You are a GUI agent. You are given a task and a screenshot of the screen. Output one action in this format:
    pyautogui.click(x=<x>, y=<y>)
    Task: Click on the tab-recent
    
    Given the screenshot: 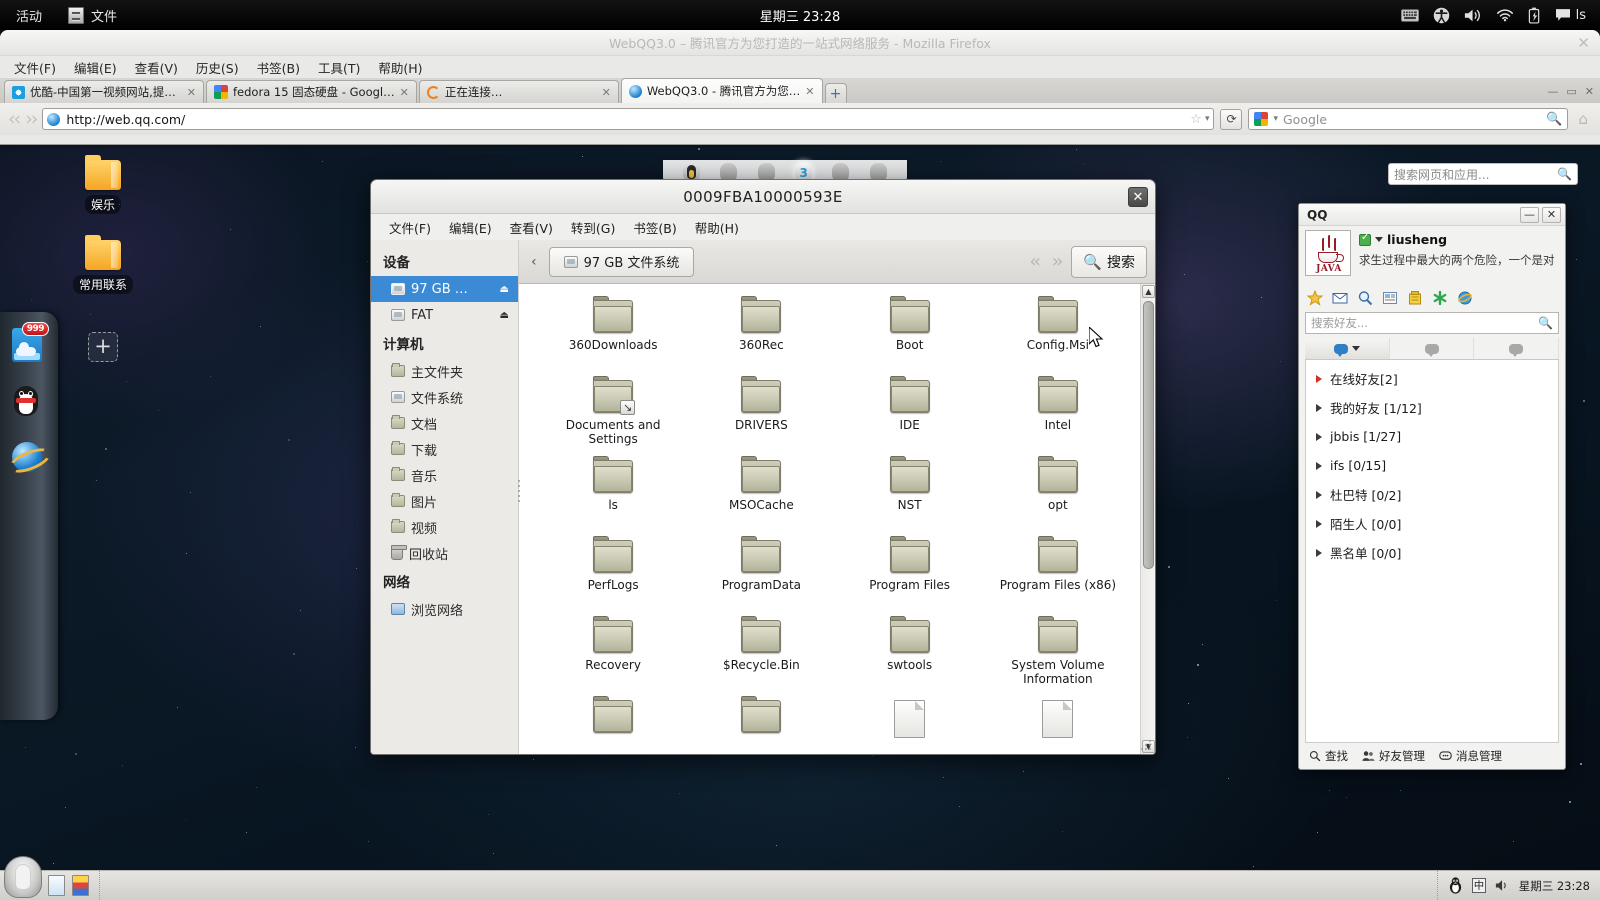 What is the action you would take?
    pyautogui.click(x=1517, y=348)
    